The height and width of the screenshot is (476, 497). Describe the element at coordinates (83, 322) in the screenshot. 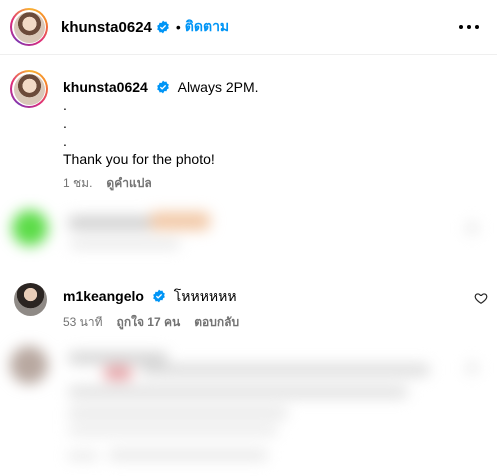

I see `comment-timestamp: 53 นาที` at that location.